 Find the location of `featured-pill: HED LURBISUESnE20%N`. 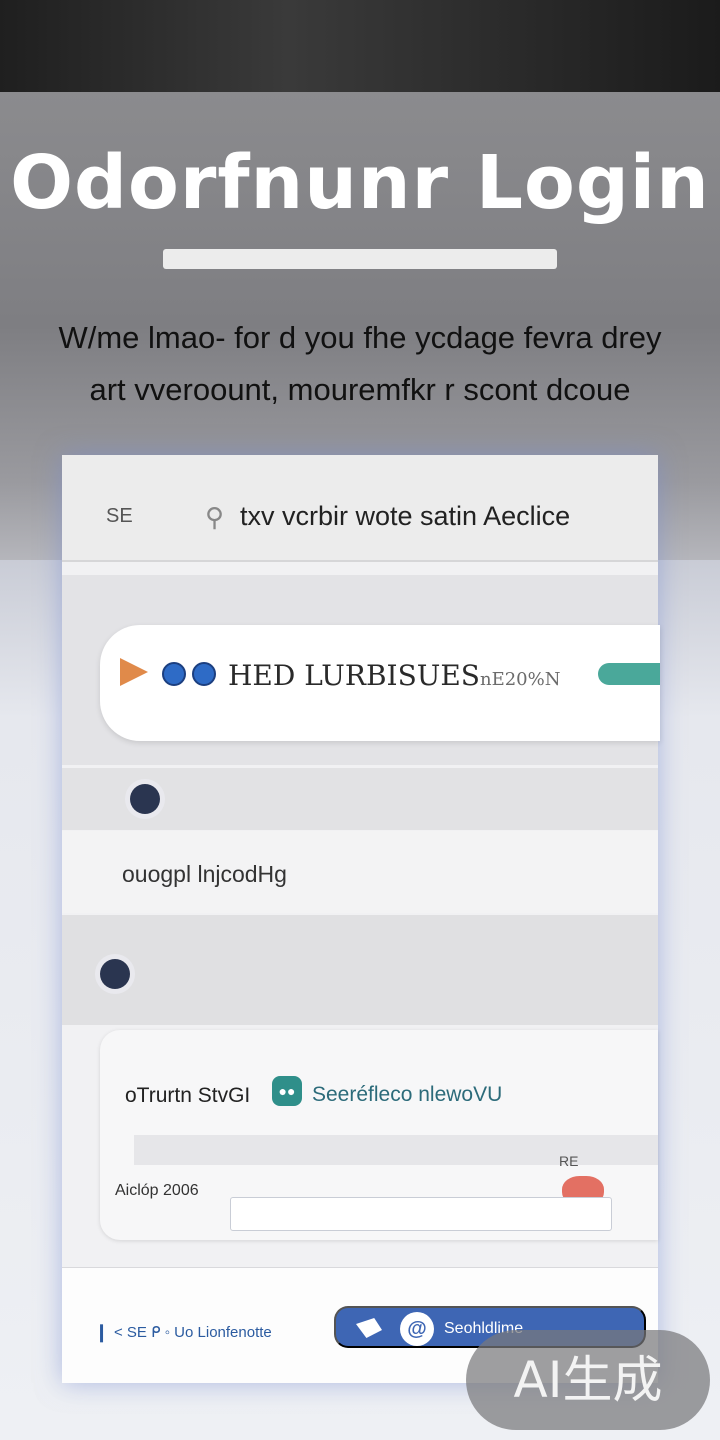

featured-pill: HED LURBISUESnE20%N is located at coordinates (380, 683).